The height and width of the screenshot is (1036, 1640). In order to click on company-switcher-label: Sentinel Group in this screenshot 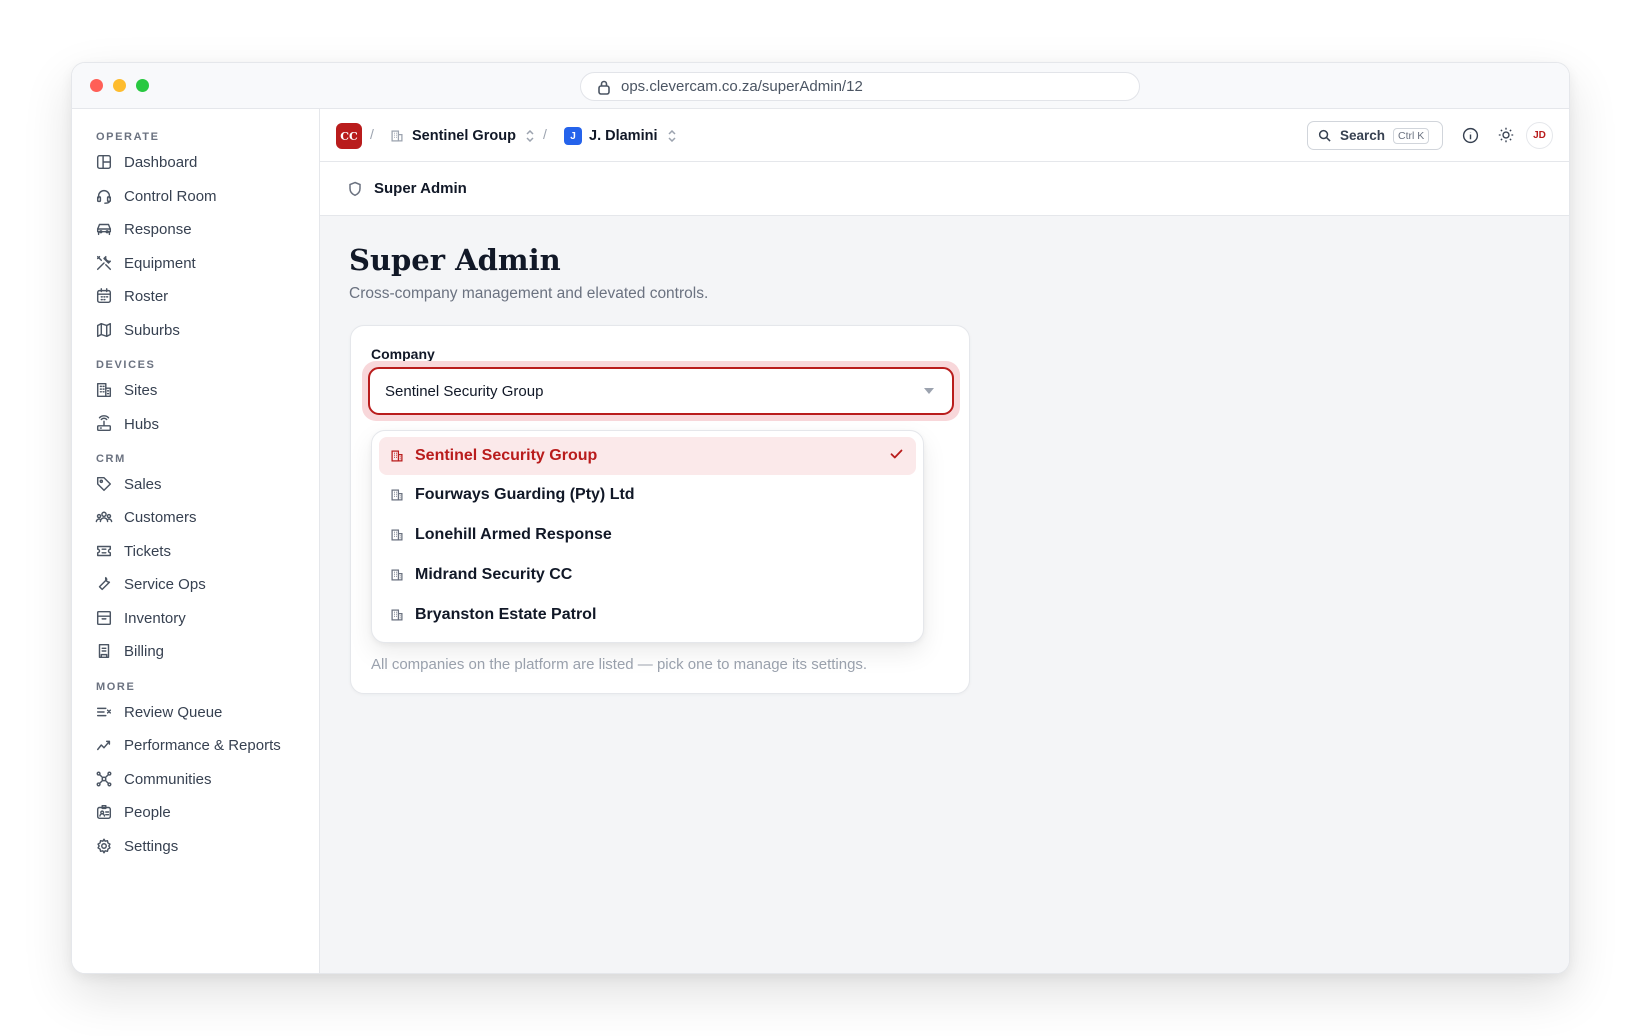, I will do `click(464, 136)`.